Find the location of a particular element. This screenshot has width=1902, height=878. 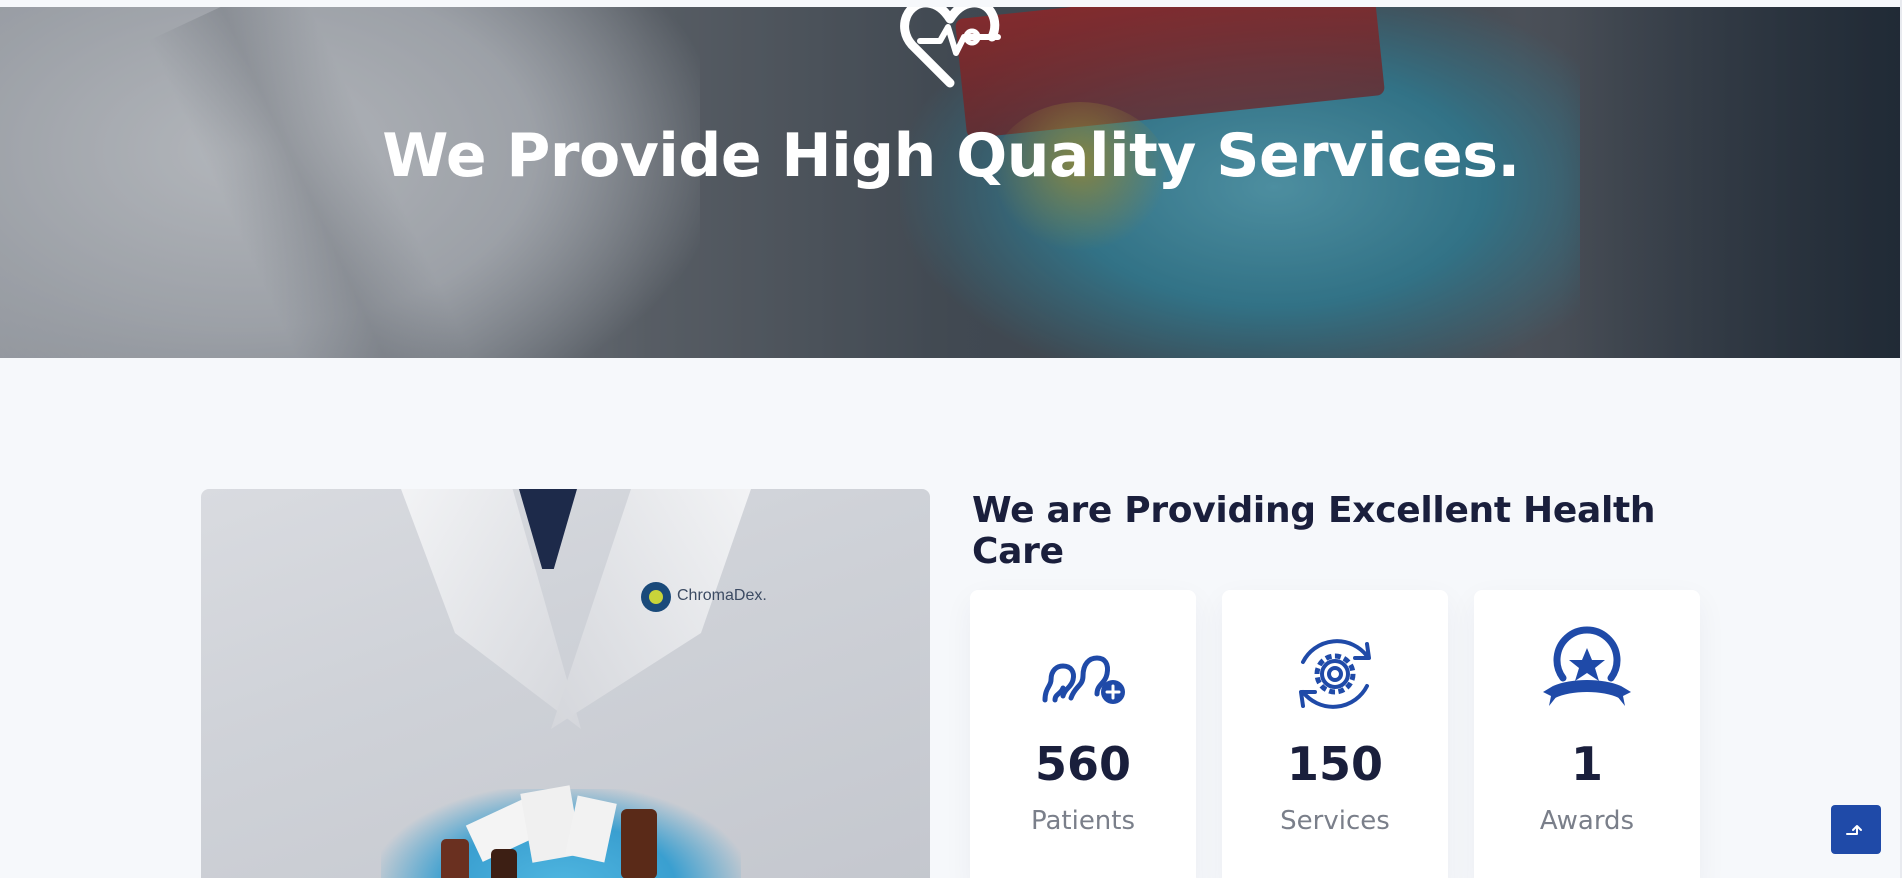

back-to-top-button is located at coordinates (1856, 829).